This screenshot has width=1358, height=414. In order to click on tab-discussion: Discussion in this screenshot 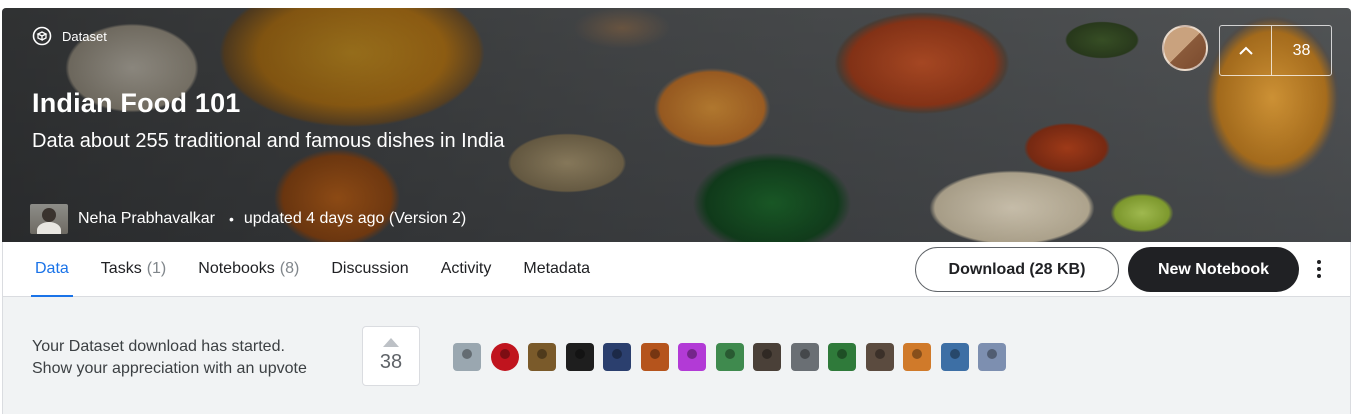, I will do `click(369, 269)`.